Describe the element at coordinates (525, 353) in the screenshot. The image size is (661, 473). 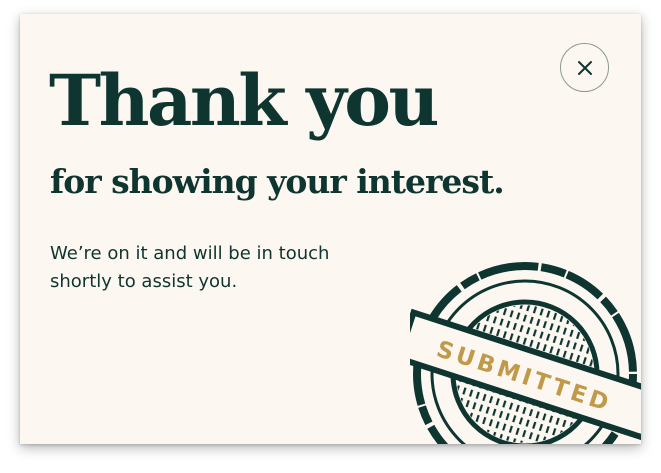
I see `submitted-stamp-icon: SUBMITTED` at that location.